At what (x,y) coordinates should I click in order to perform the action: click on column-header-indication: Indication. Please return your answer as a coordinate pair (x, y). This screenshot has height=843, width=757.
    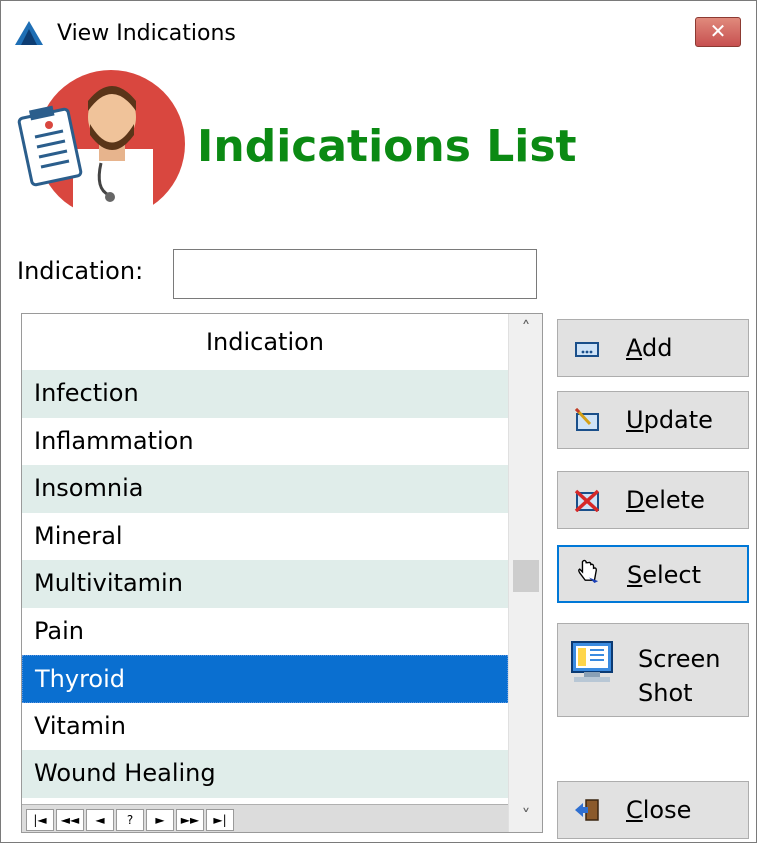
    Looking at the image, I should click on (265, 342).